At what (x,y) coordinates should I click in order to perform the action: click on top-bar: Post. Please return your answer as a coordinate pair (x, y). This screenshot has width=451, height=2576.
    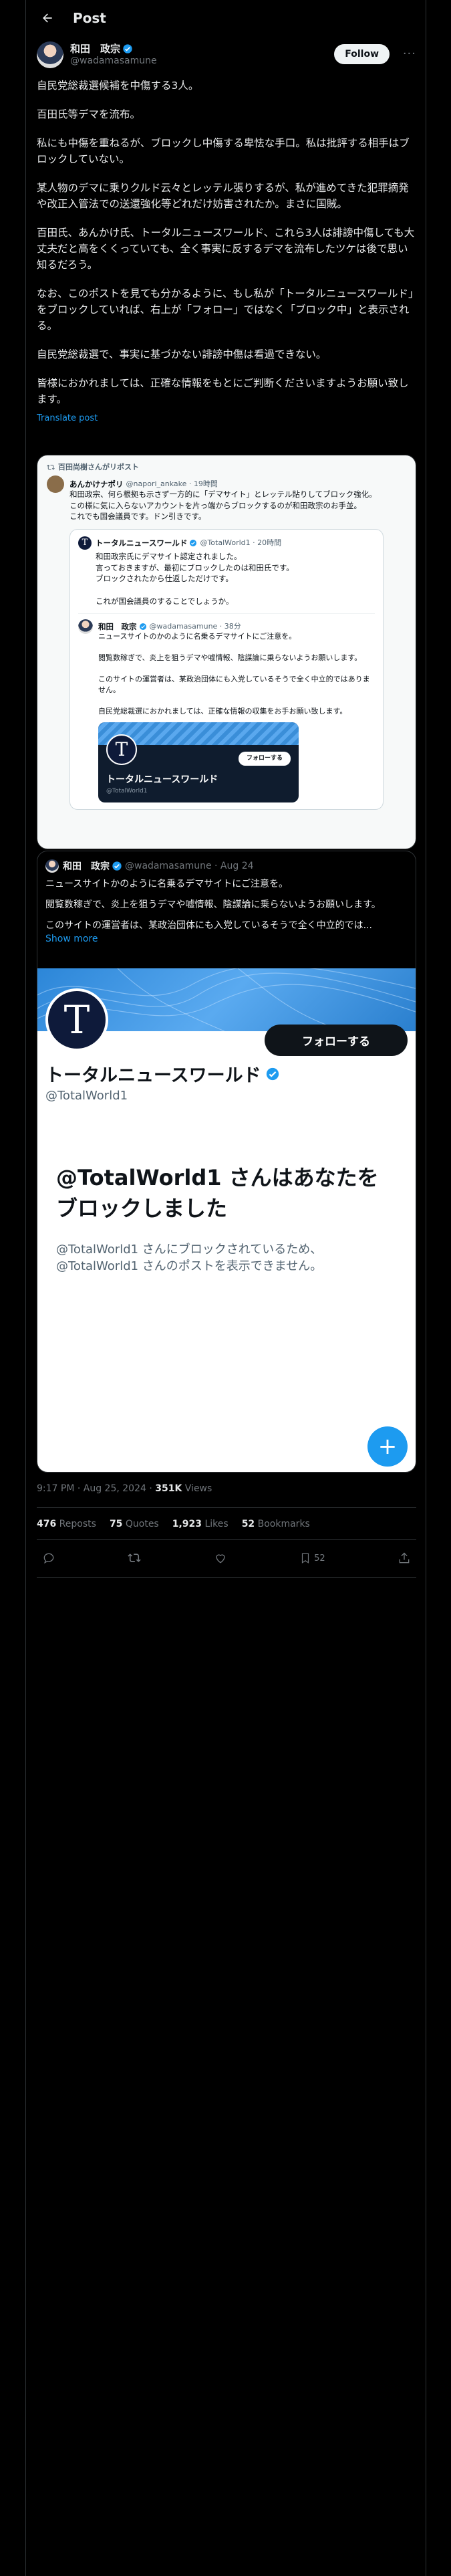
    Looking at the image, I should click on (226, 17).